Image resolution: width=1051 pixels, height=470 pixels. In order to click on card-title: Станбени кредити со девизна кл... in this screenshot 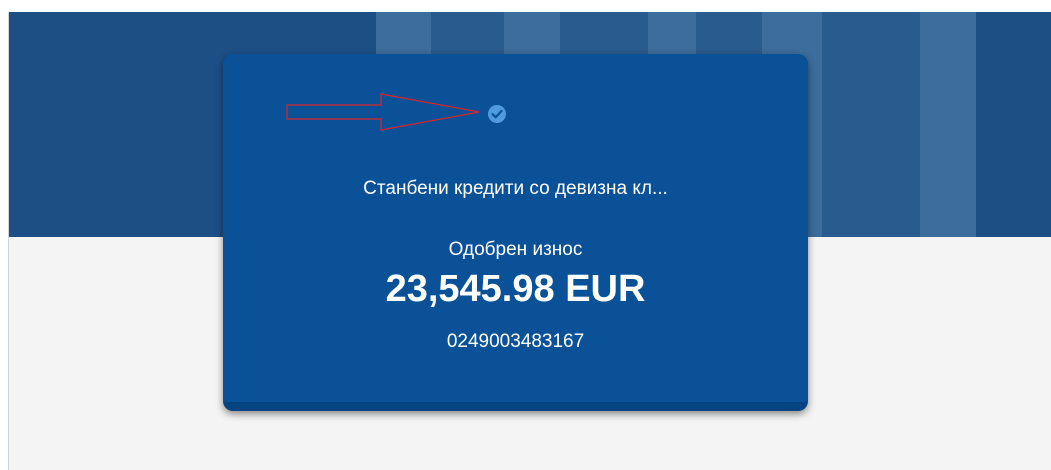, I will do `click(515, 188)`.